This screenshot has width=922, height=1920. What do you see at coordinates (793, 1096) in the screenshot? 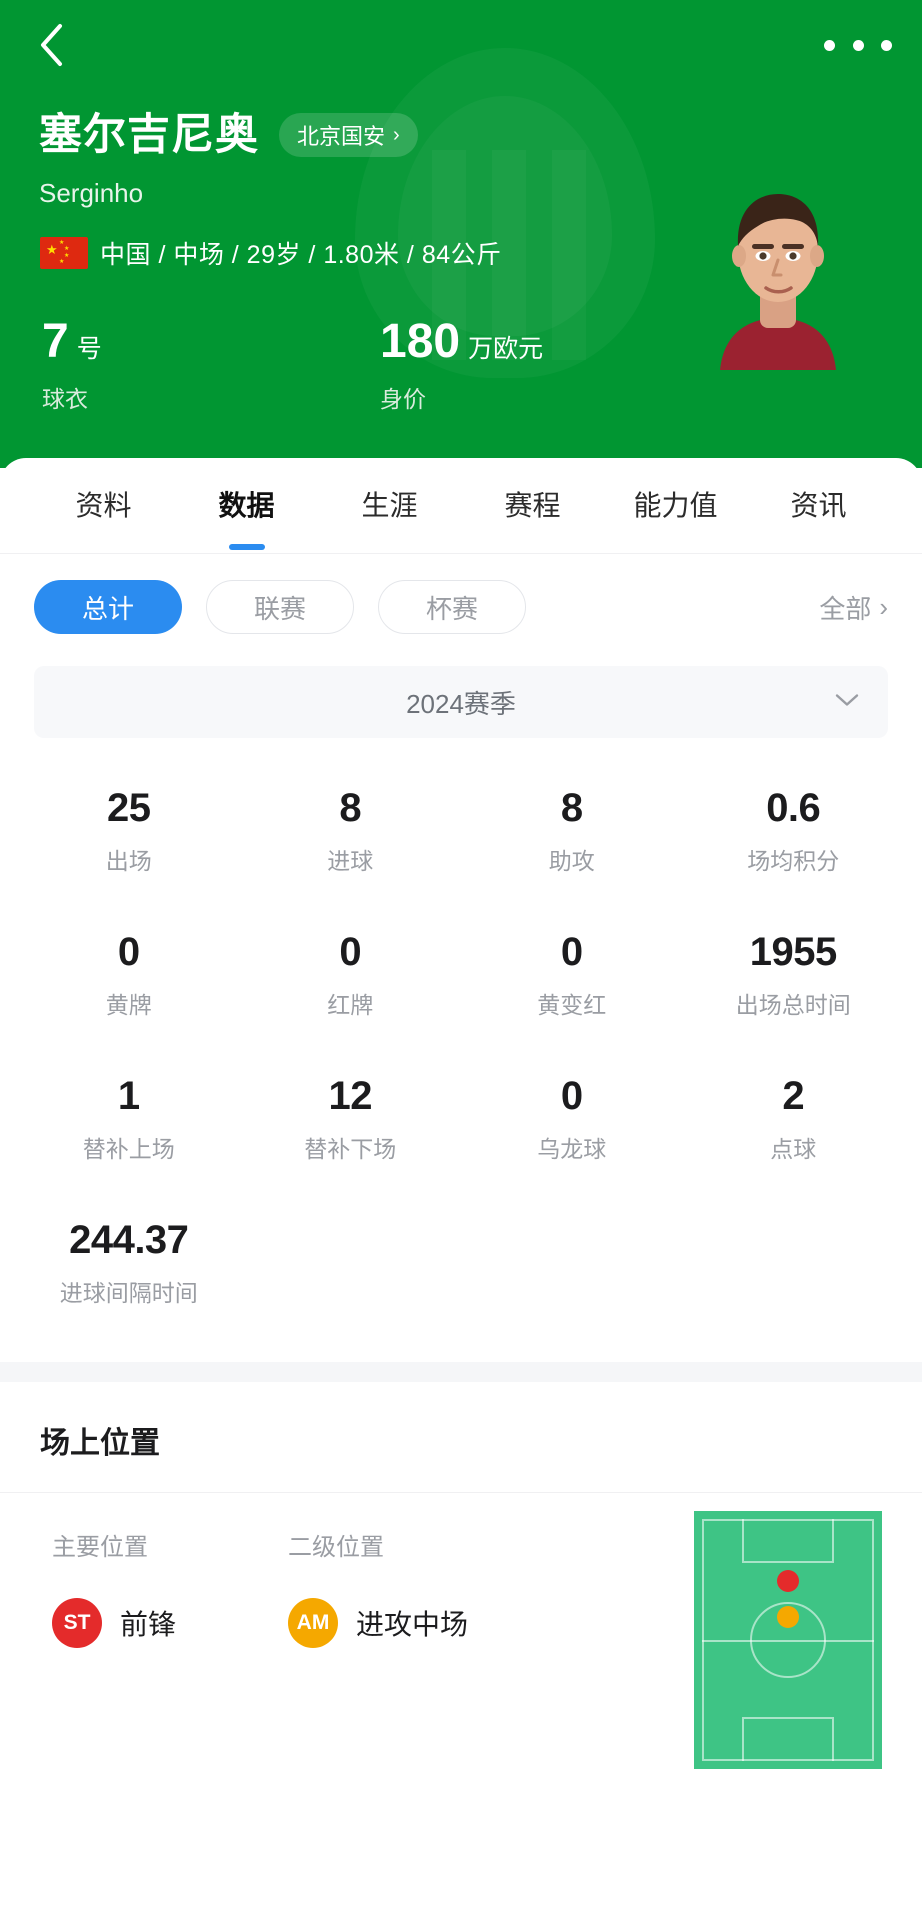
I see `stat-value: 2` at bounding box center [793, 1096].